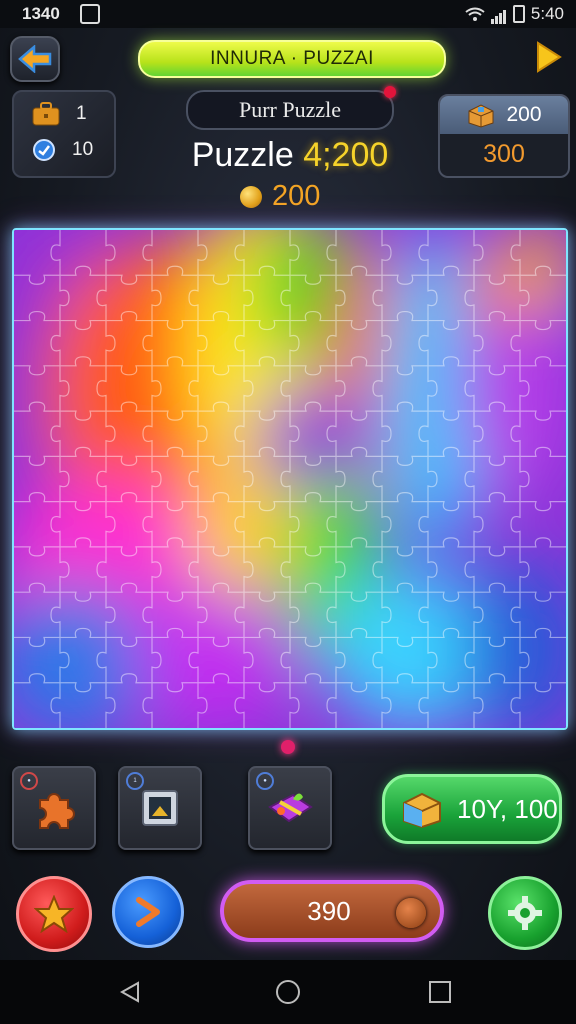  I want to click on nav-home-icon, so click(288, 992).